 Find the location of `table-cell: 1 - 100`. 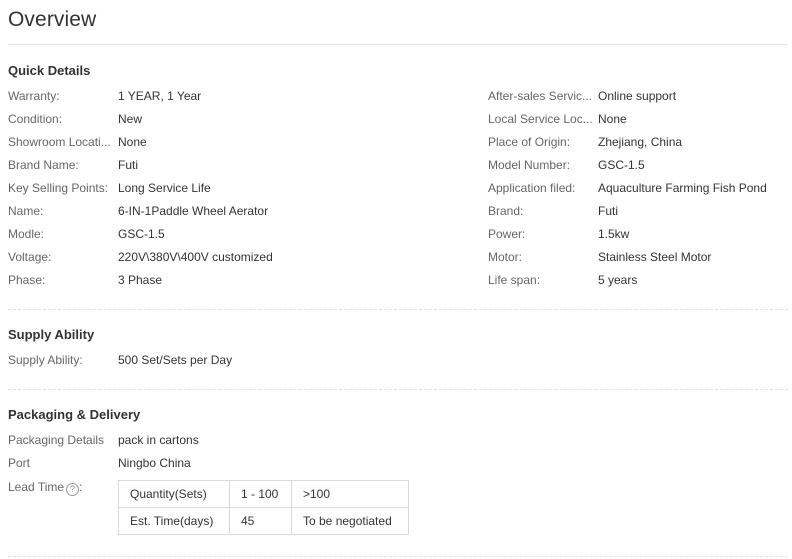

table-cell: 1 - 100 is located at coordinates (260, 494).